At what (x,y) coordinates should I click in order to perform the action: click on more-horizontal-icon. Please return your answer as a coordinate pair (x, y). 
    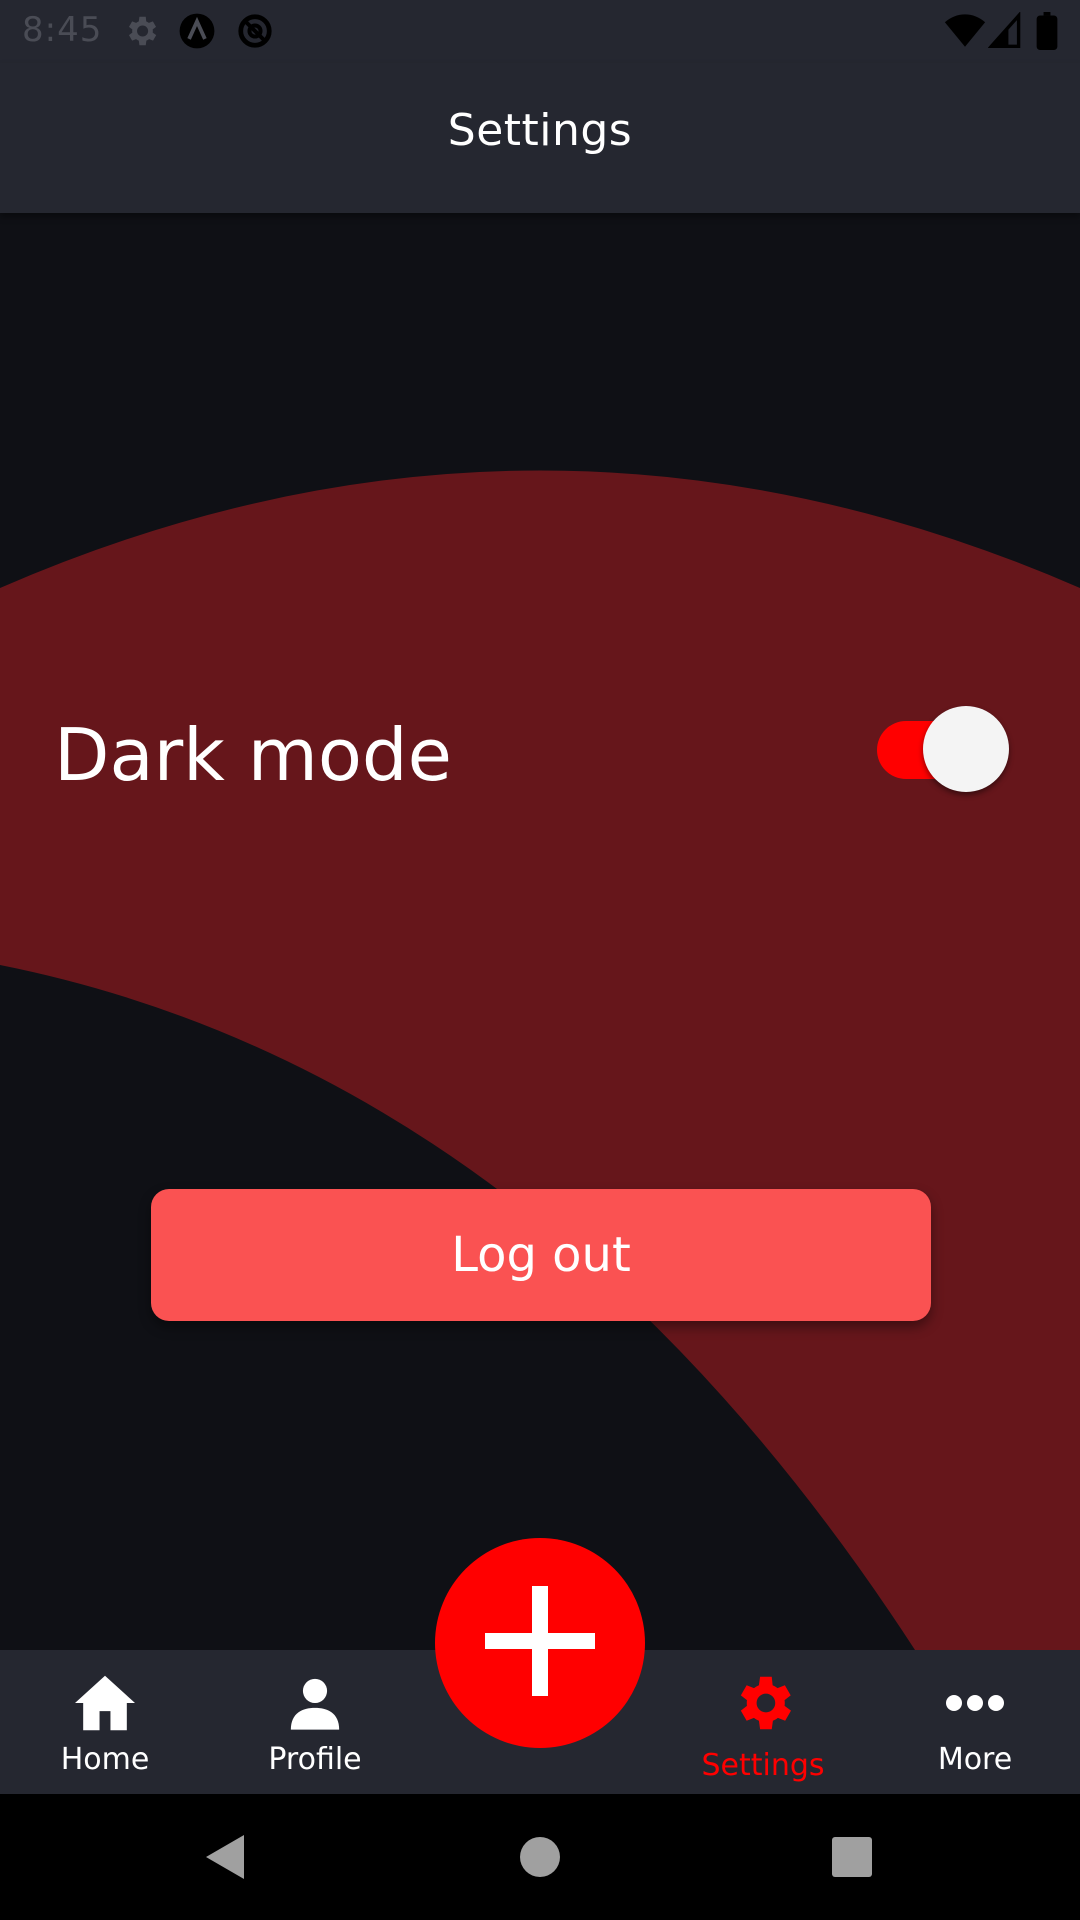
    Looking at the image, I should click on (975, 1703).